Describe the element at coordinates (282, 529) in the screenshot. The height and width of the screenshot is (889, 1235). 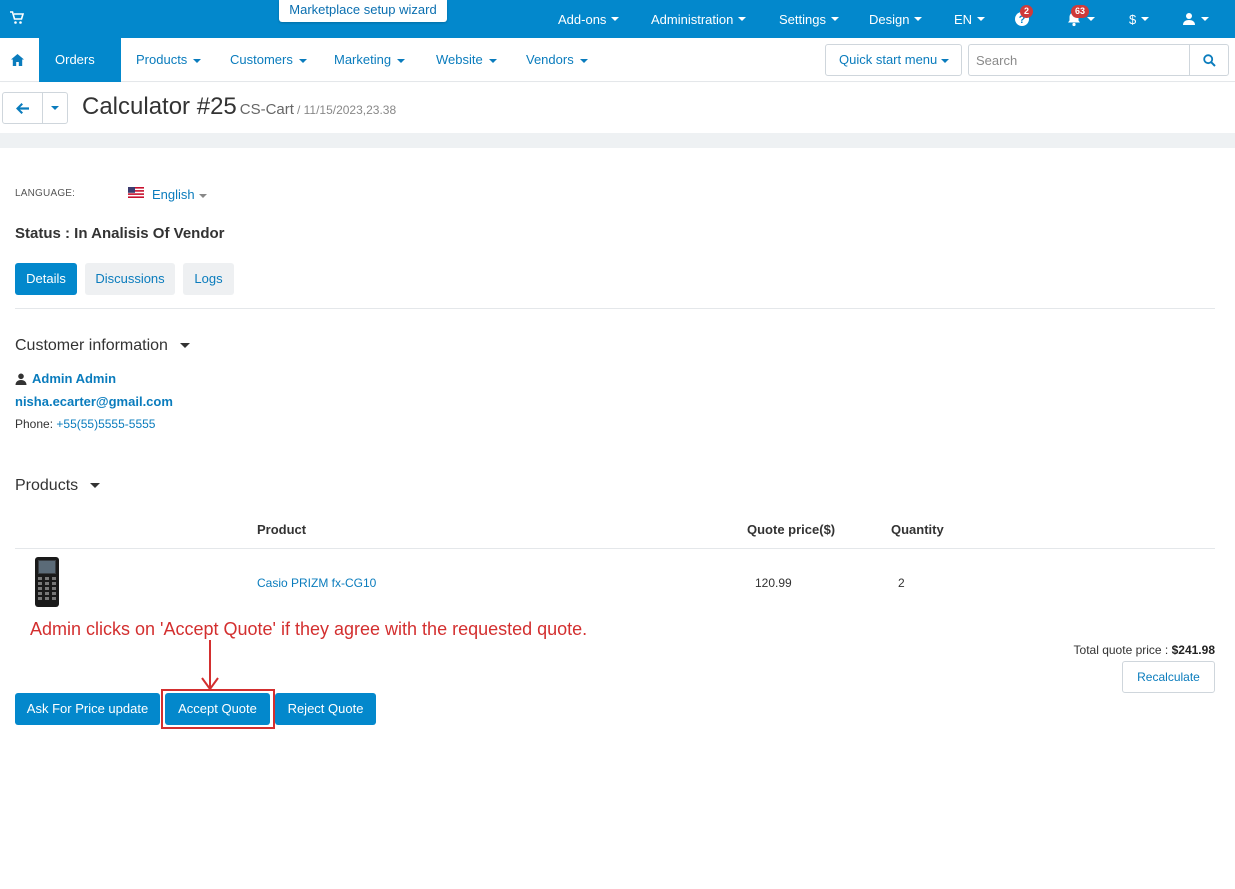
I see `column-header-product: Product` at that location.